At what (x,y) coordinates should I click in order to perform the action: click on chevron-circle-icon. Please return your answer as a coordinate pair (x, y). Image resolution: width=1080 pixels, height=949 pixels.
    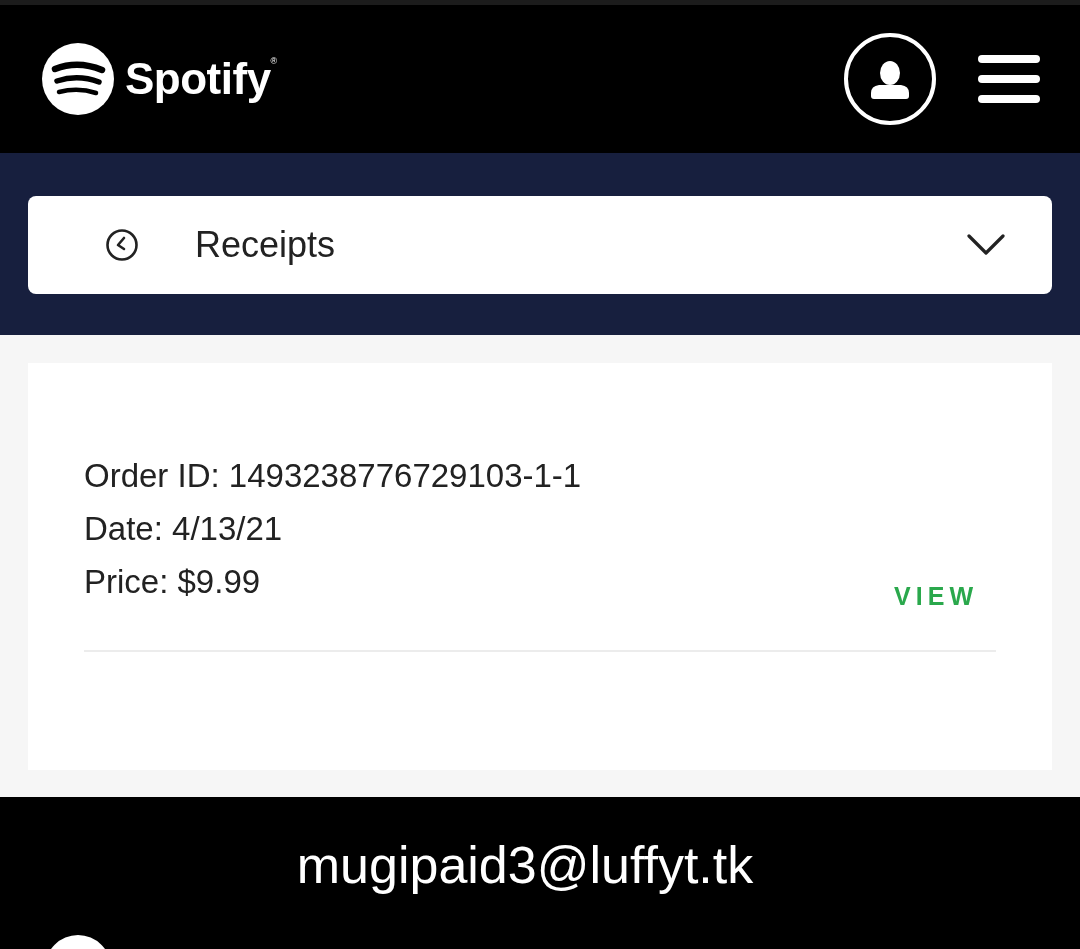
    Looking at the image, I should click on (122, 245).